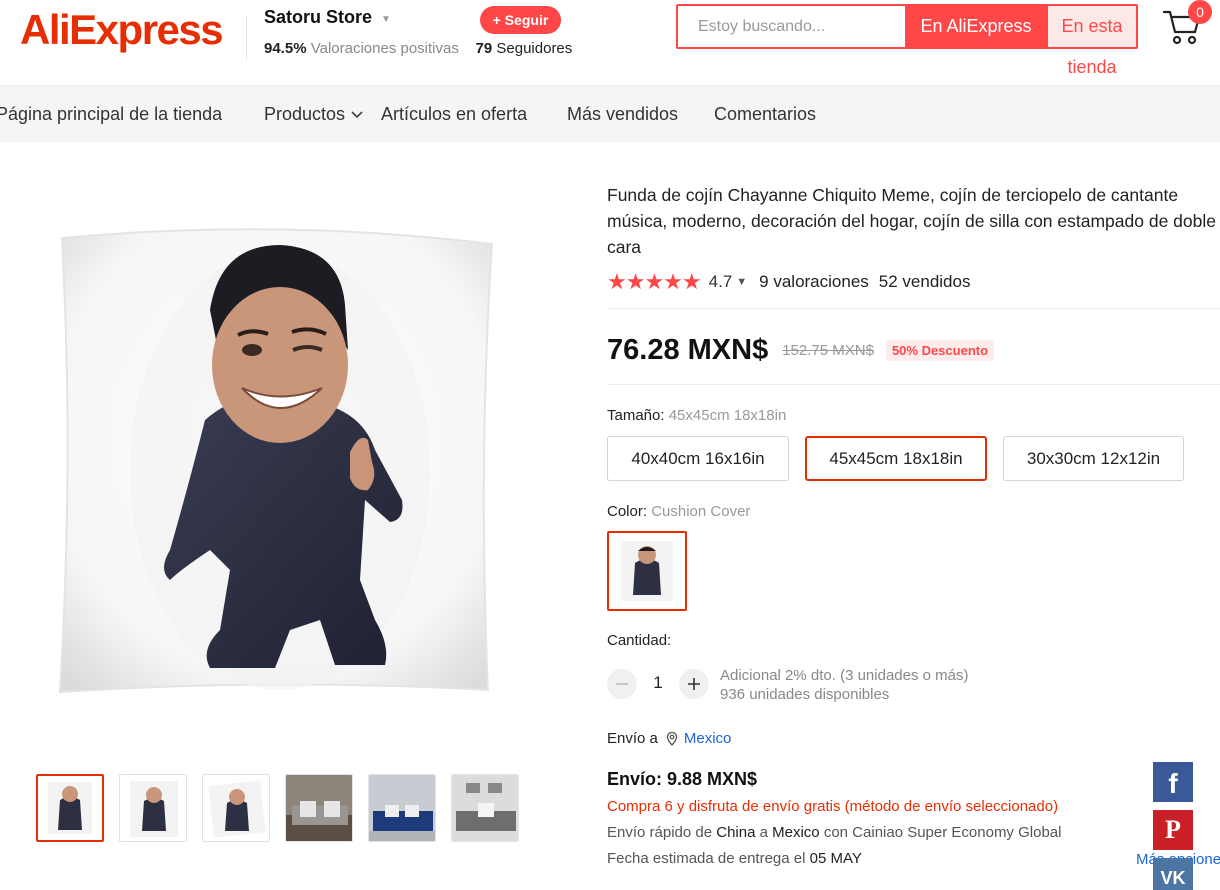 The image size is (1220, 890). I want to click on vk-icon: VK, so click(1173, 874).